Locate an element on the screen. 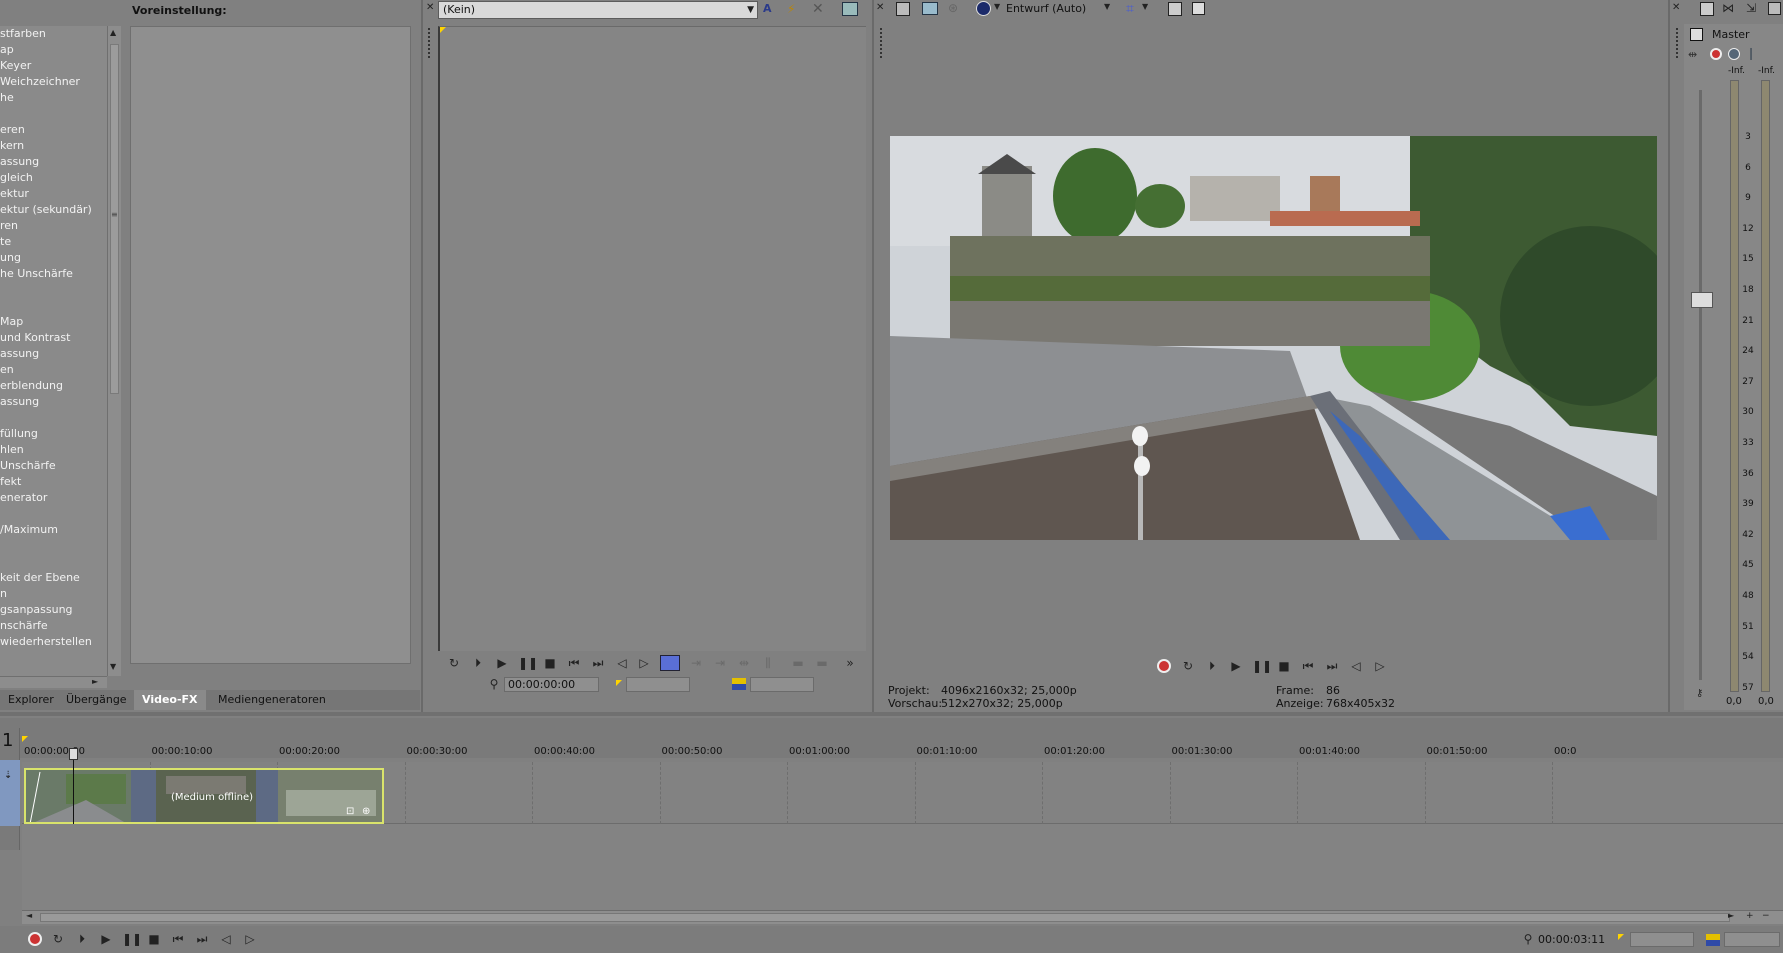 The image size is (1783, 953). timeline-hscroll: ◄ ► + − is located at coordinates (902, 917).